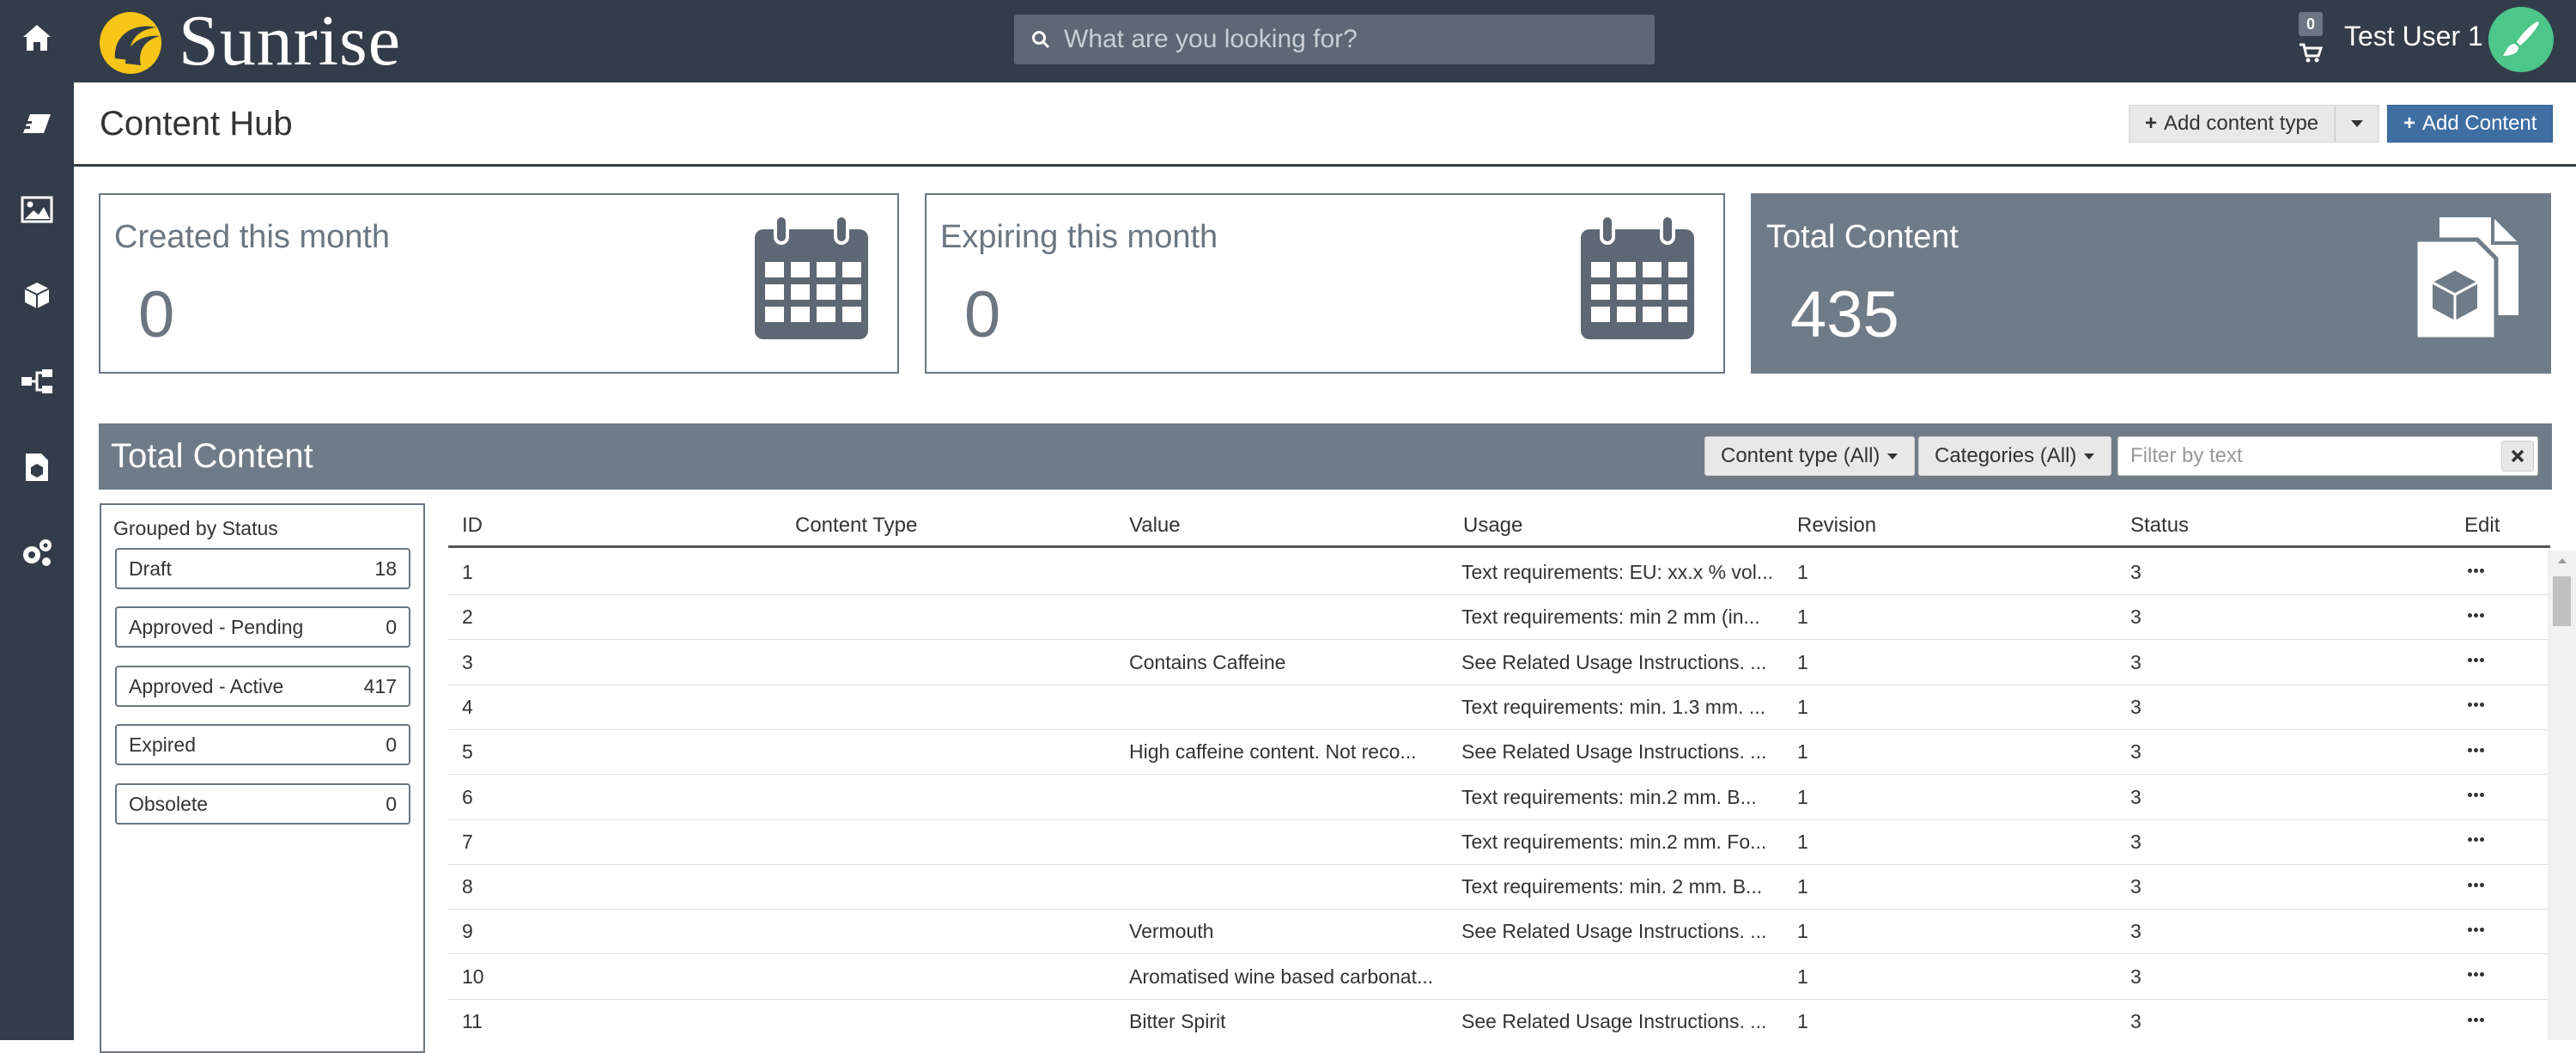 The height and width of the screenshot is (1053, 2576). I want to click on table-row: 2 Text requirements: min 2 mm (in... 1 3, so click(1499, 618).